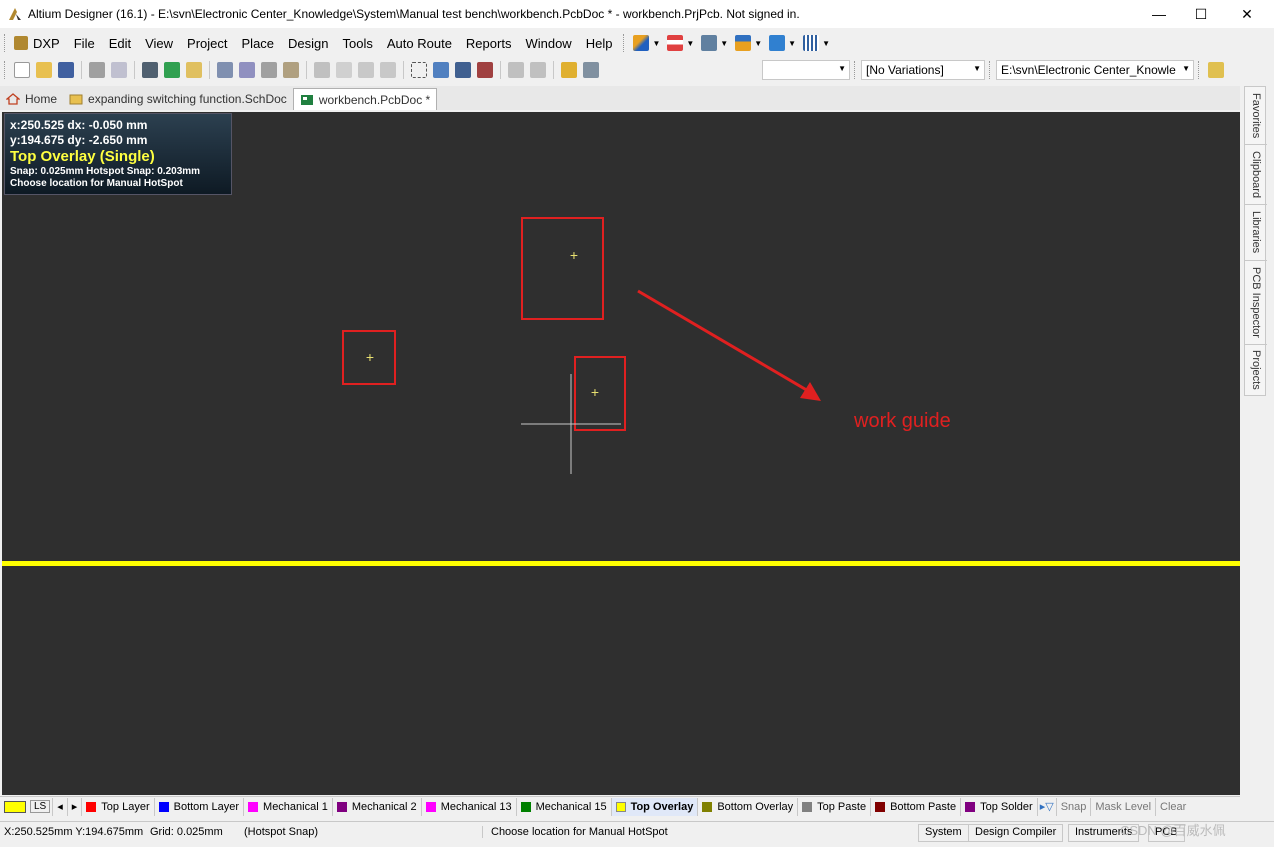  I want to click on clear-button: Clear, so click(1173, 807).